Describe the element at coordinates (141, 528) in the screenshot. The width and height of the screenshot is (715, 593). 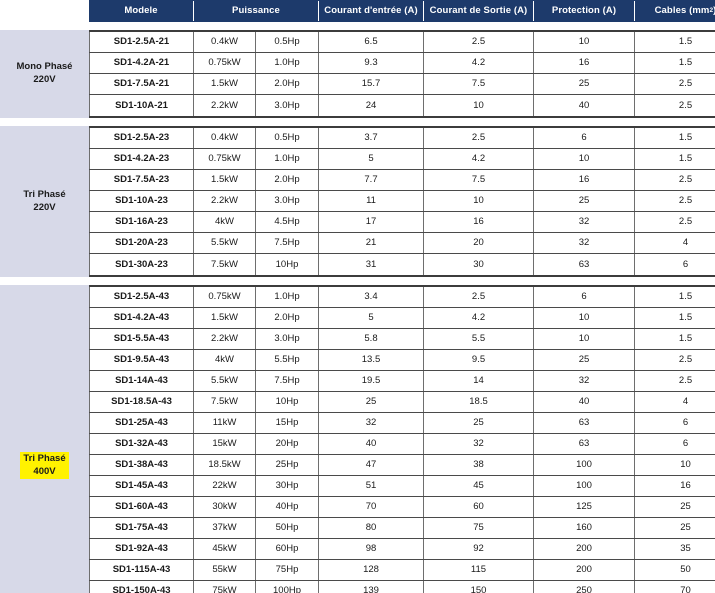
I see `cell-modele: SD1-75A-43` at that location.